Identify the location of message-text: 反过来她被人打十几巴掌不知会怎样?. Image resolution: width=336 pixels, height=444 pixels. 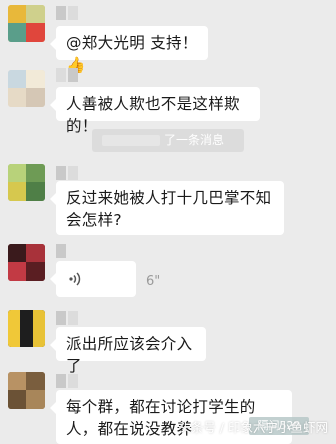
(169, 209).